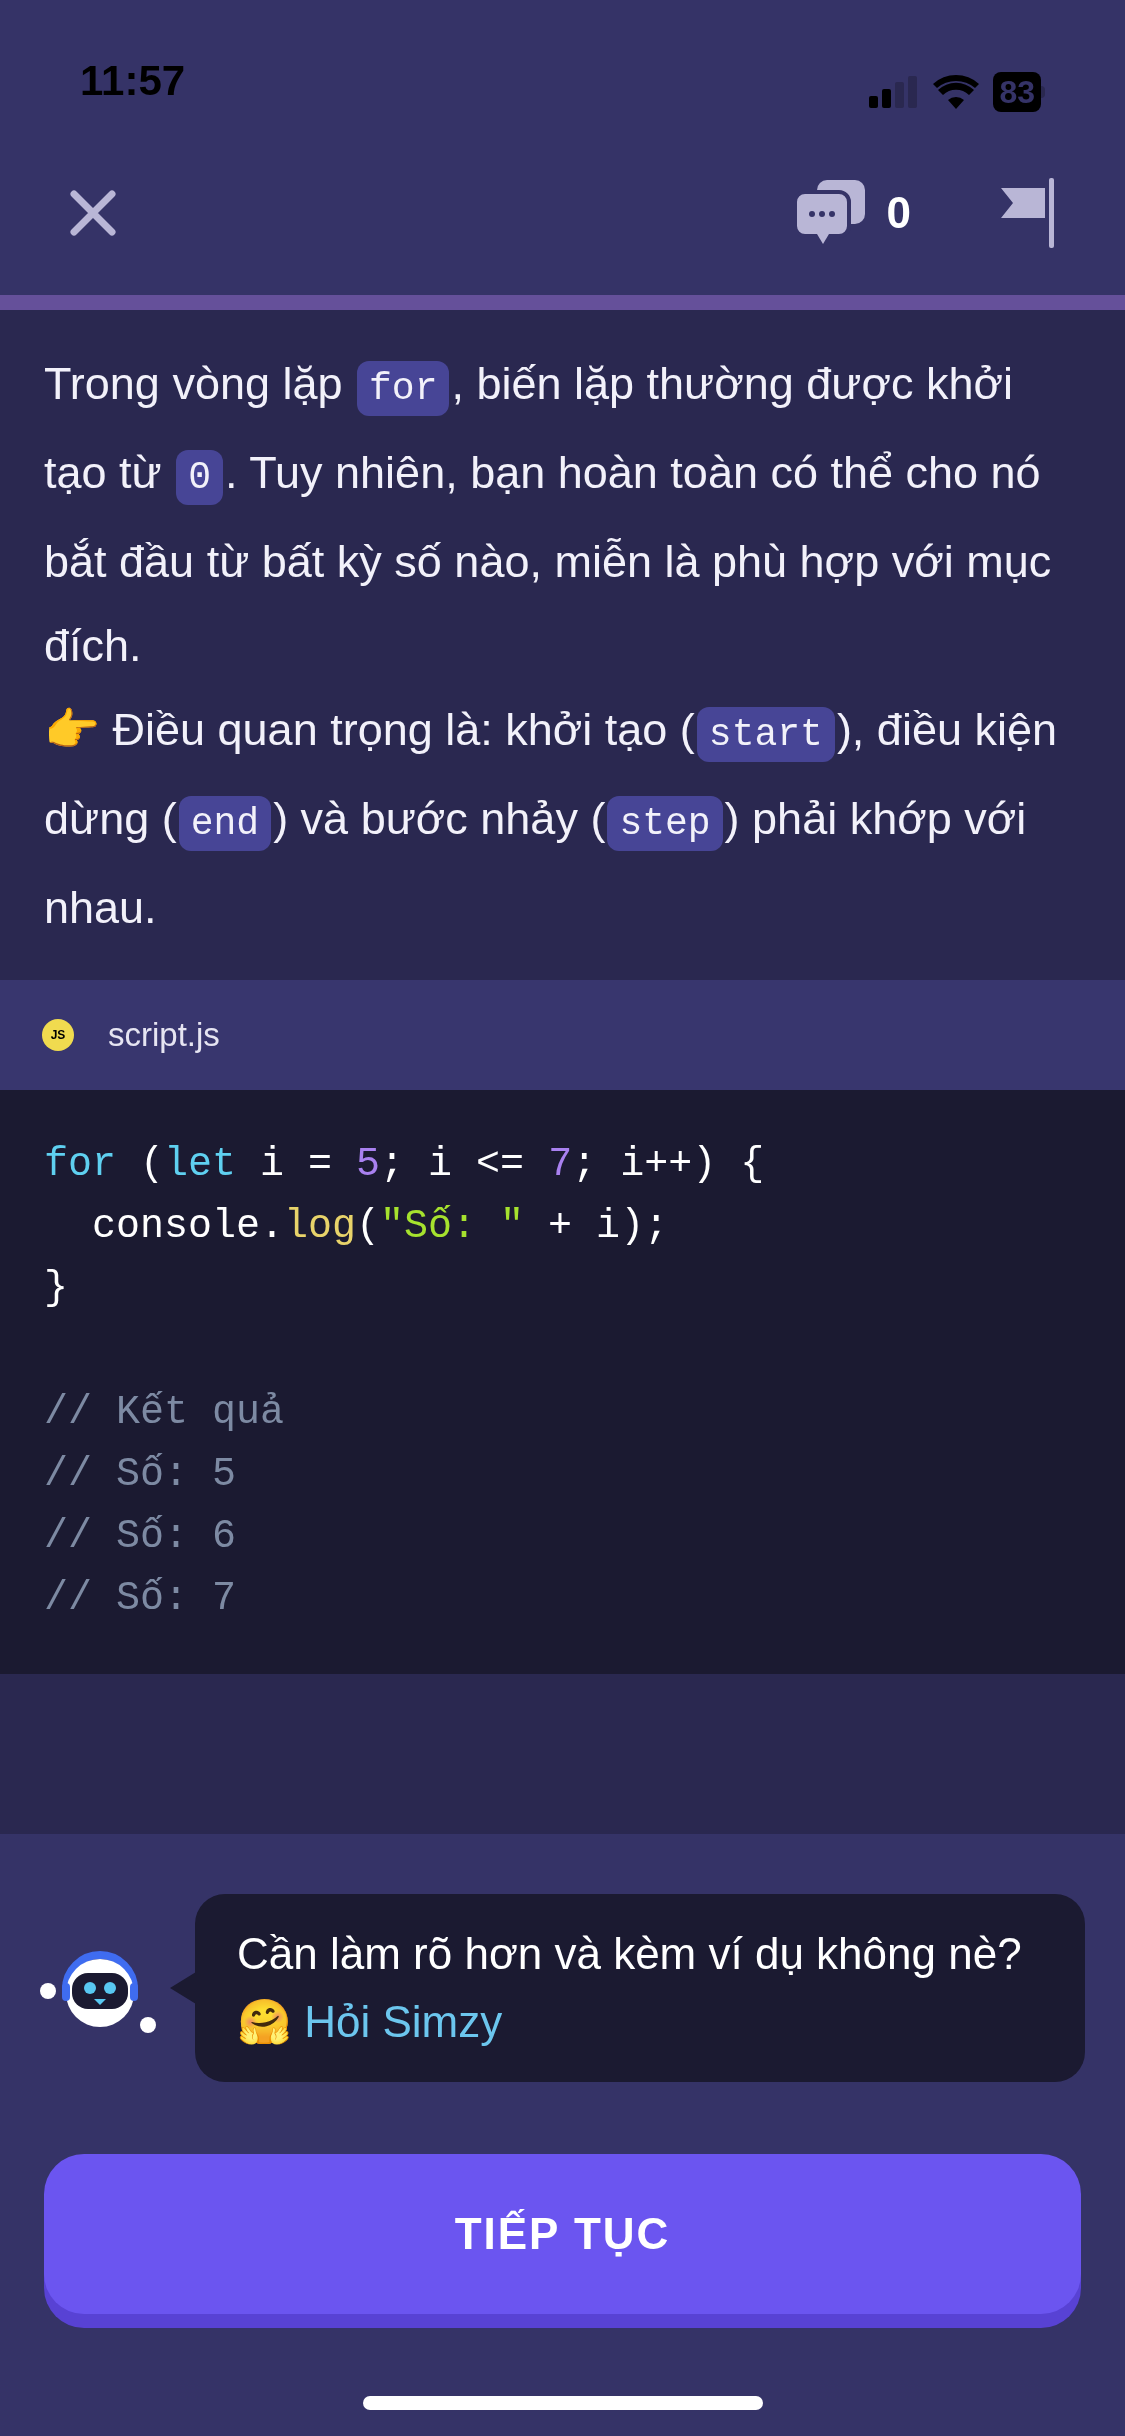 The height and width of the screenshot is (2436, 1125). I want to click on code-line: // Kết quả, so click(165, 1413).